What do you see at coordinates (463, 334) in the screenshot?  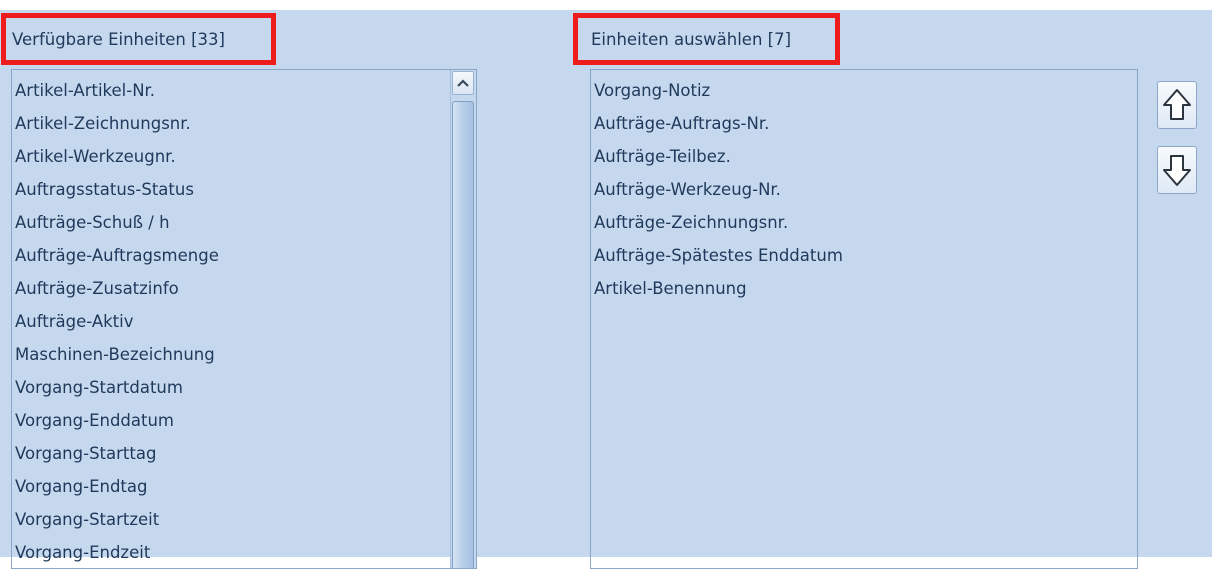 I see `scroll-thumb` at bounding box center [463, 334].